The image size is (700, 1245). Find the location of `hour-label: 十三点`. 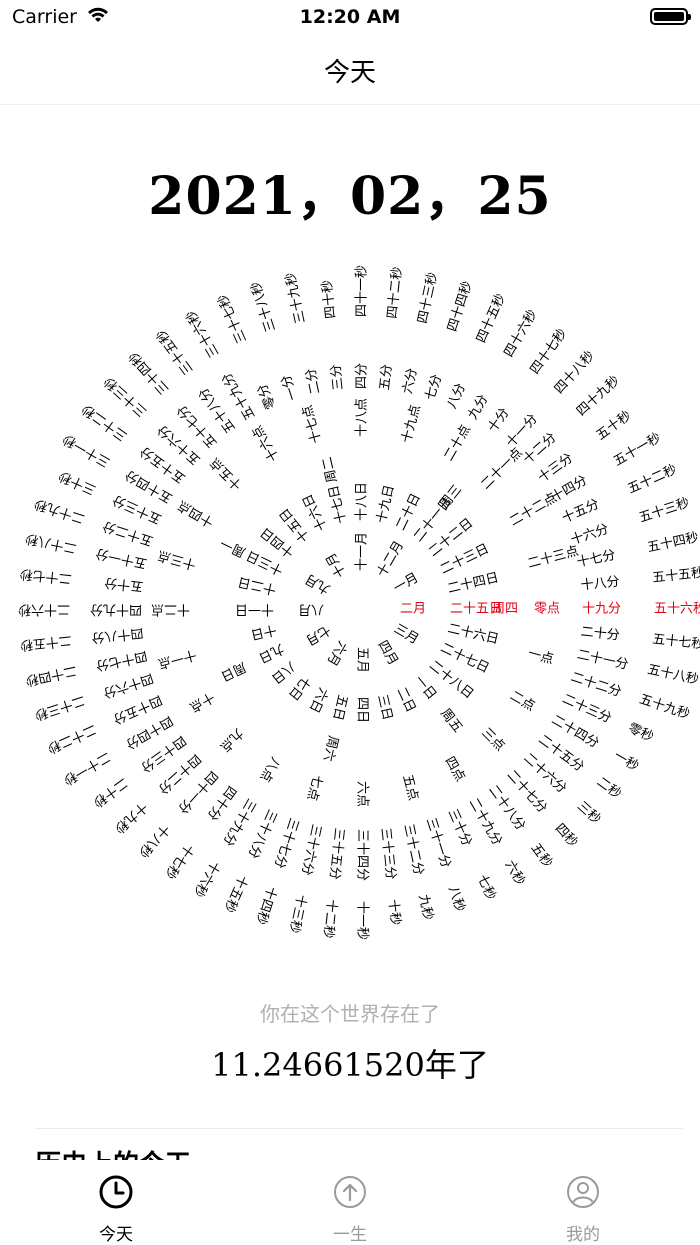

hour-label: 十三点 is located at coordinates (177, 559).